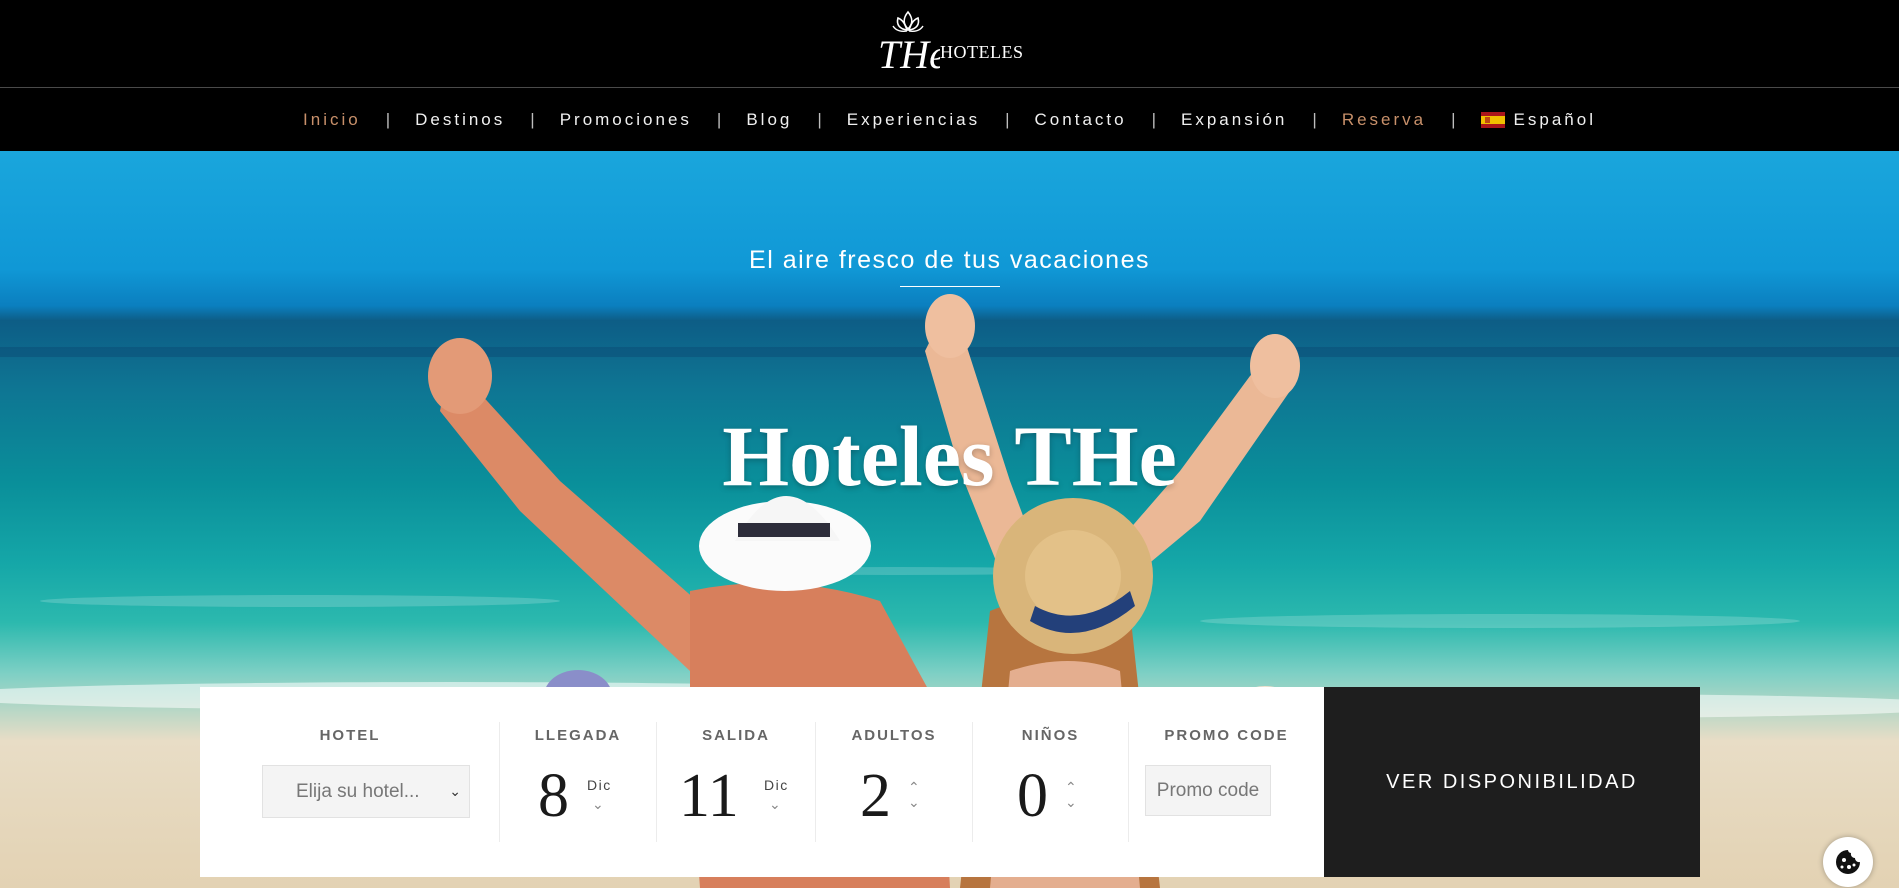  What do you see at coordinates (599, 785) in the screenshot?
I see `arrival-month: Dic` at bounding box center [599, 785].